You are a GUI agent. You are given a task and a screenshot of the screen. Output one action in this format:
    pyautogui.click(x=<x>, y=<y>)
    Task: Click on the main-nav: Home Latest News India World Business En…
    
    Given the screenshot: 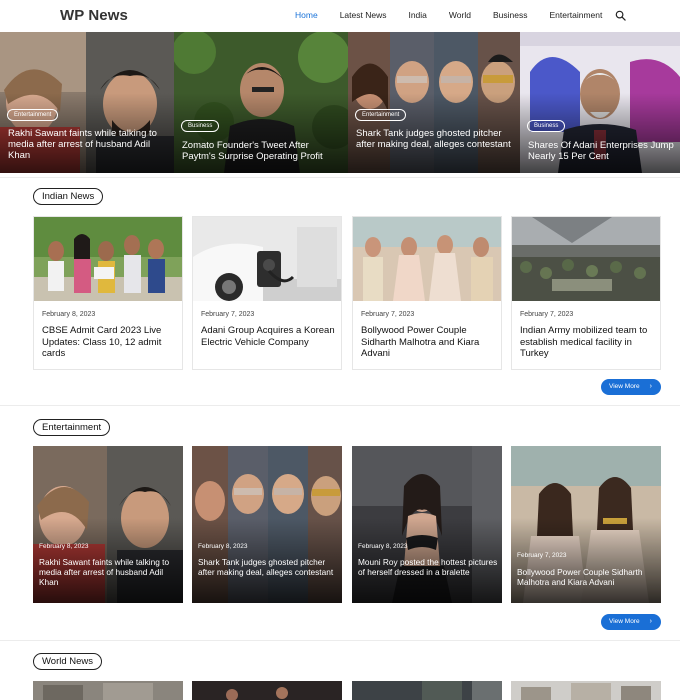 What is the action you would take?
    pyautogui.click(x=459, y=15)
    